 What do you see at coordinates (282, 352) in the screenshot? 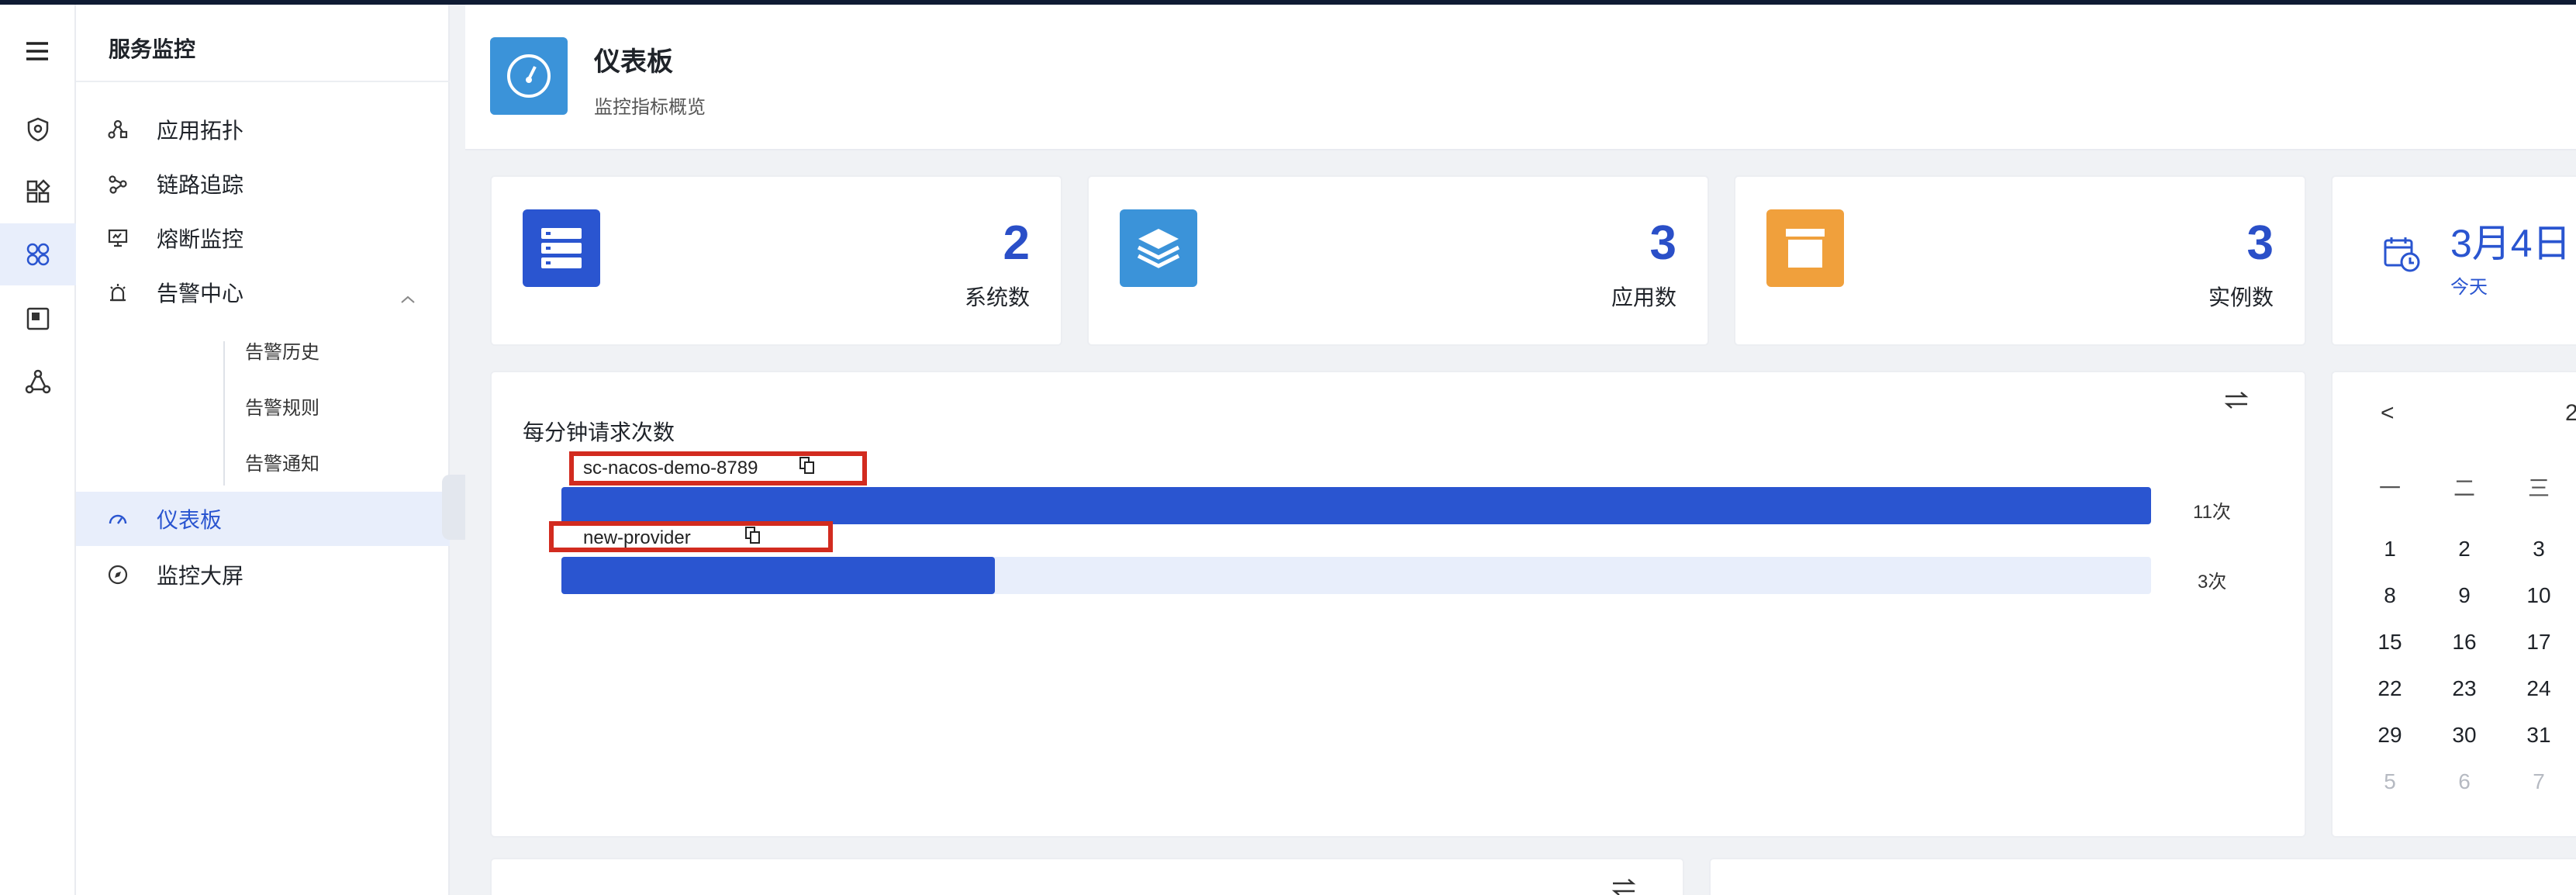
I see `sidebar-subitem-label: 告警历史` at bounding box center [282, 352].